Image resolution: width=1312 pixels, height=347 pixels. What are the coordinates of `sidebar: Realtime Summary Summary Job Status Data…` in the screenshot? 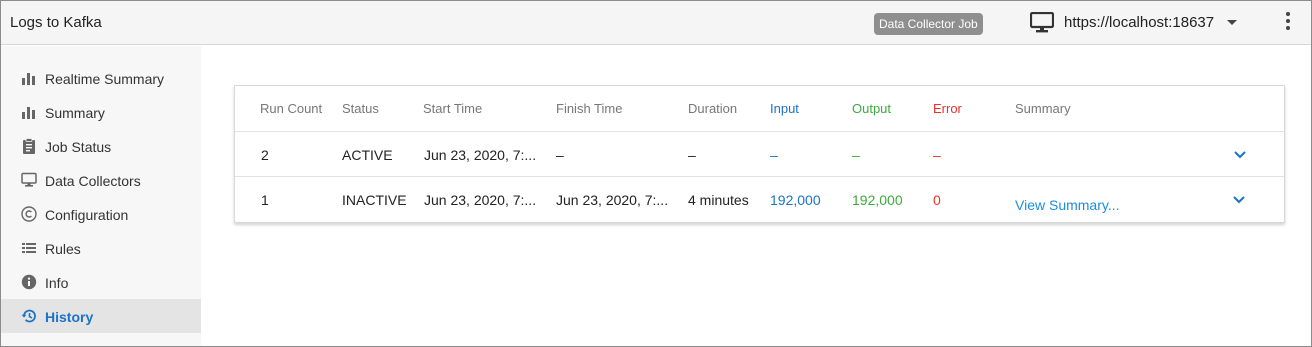 It's located at (101, 196).